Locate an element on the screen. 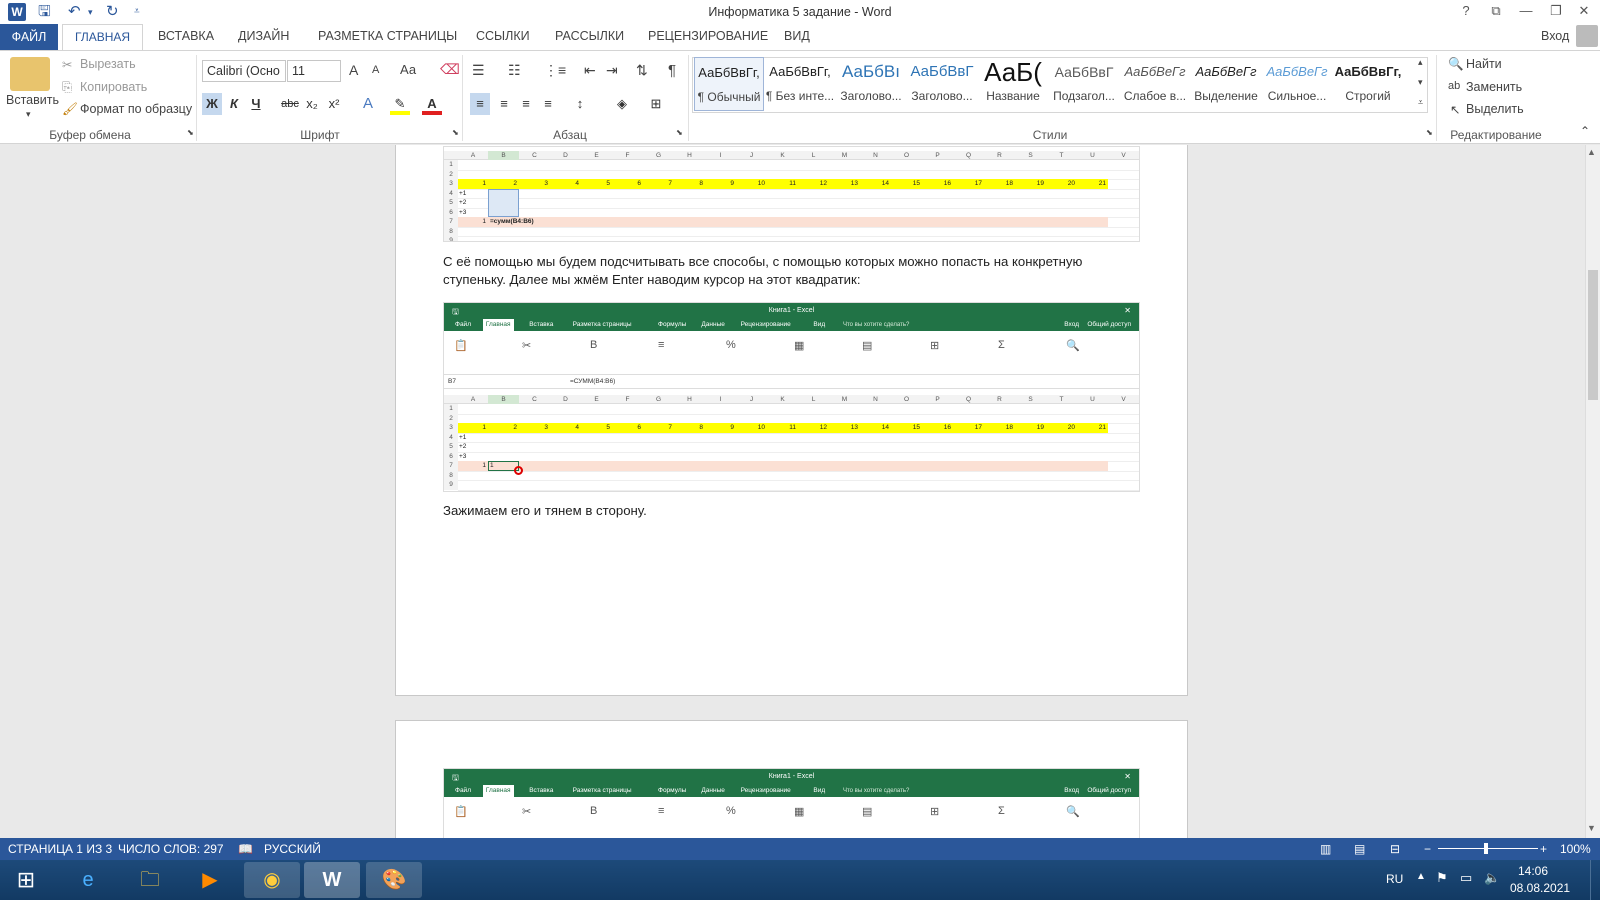 The height and width of the screenshot is (900, 1600). zoom-slider-thumb is located at coordinates (1486, 848).